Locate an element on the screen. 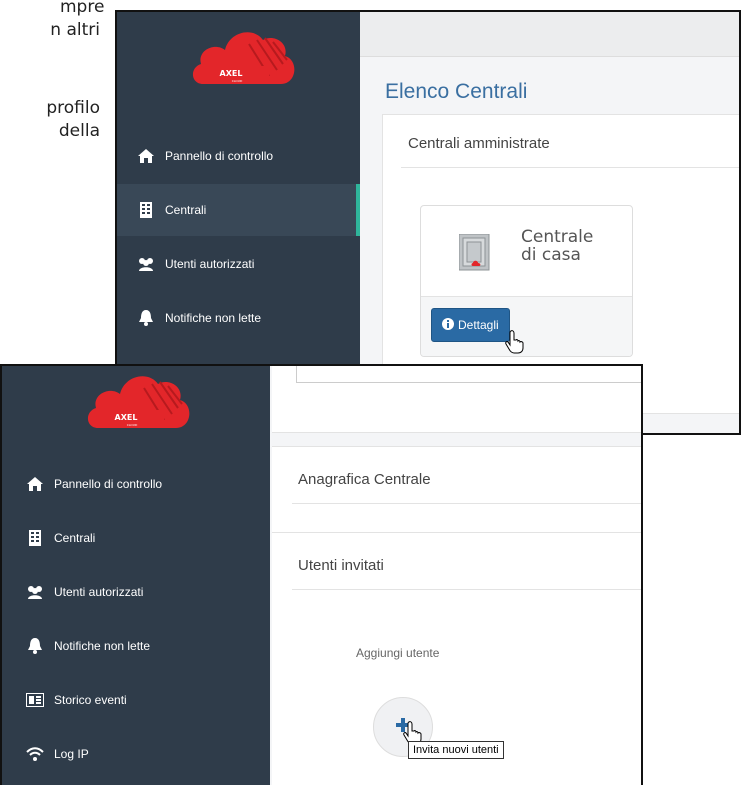  sidebar-item-label: Log IP is located at coordinates (71, 754).